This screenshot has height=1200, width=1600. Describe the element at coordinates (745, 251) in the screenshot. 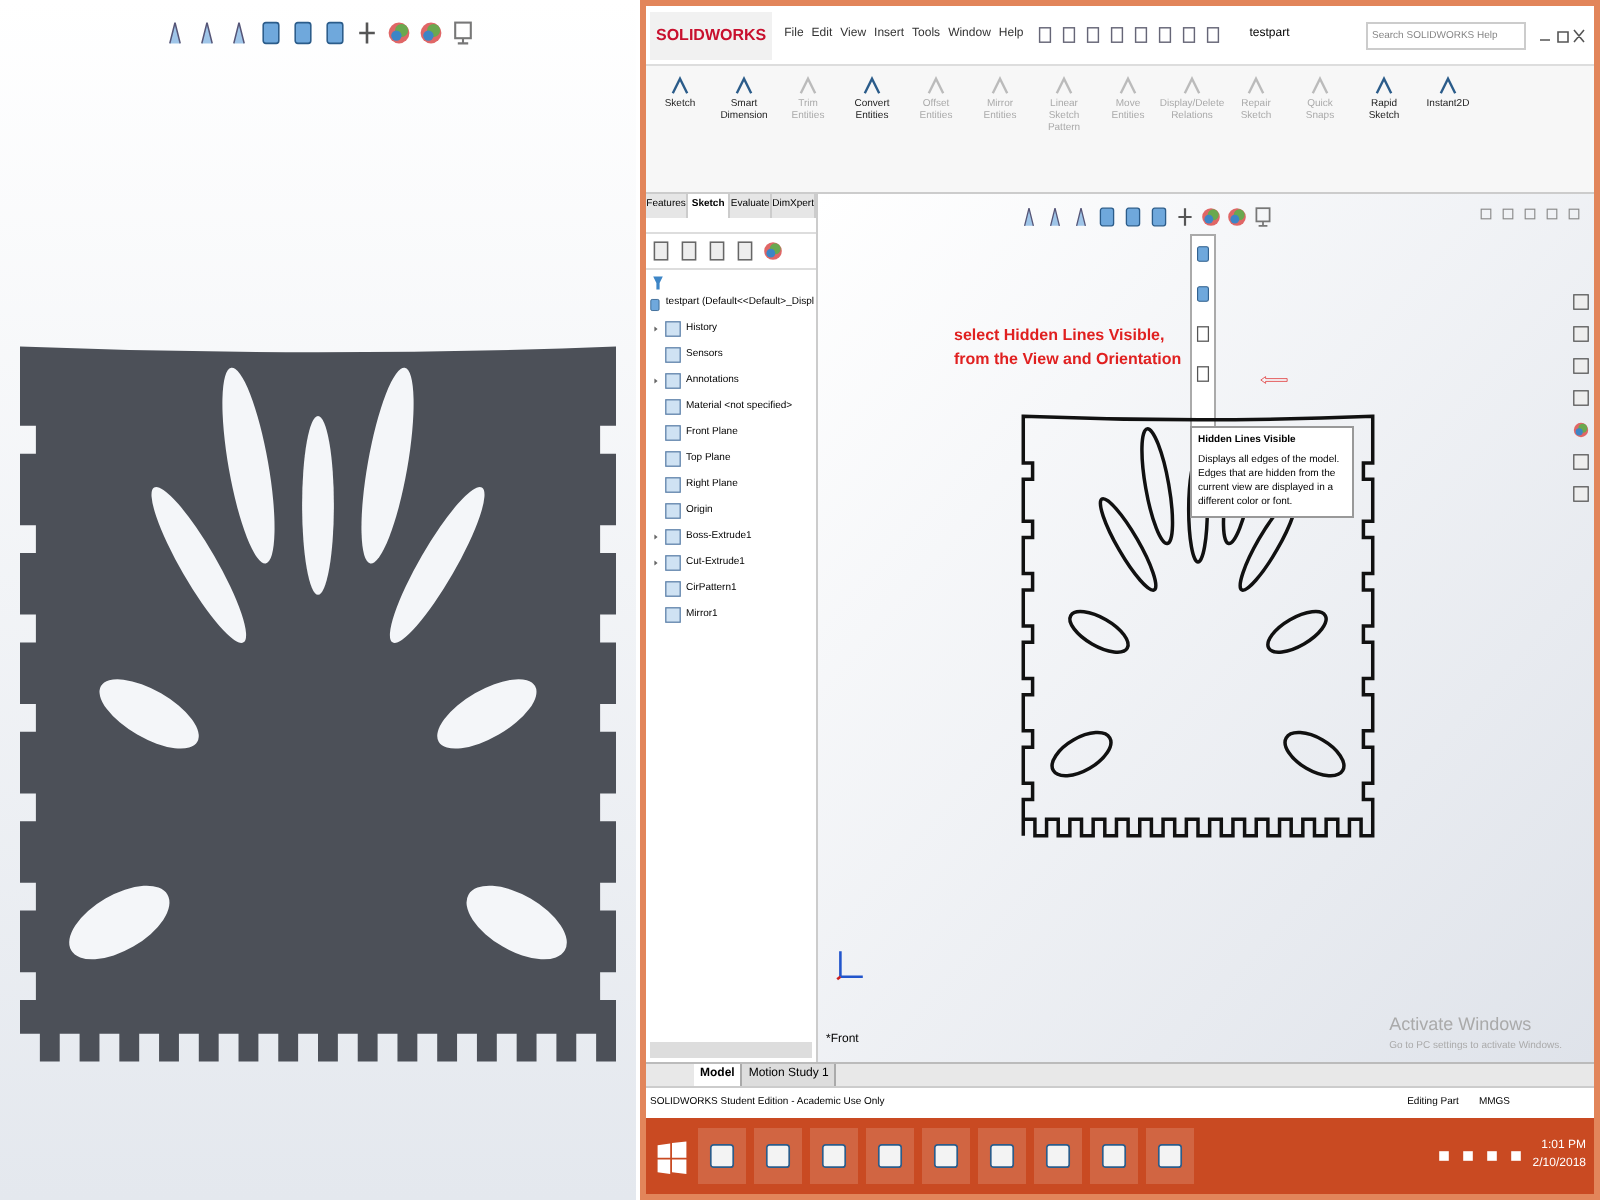

I see `crosshair-icon` at that location.